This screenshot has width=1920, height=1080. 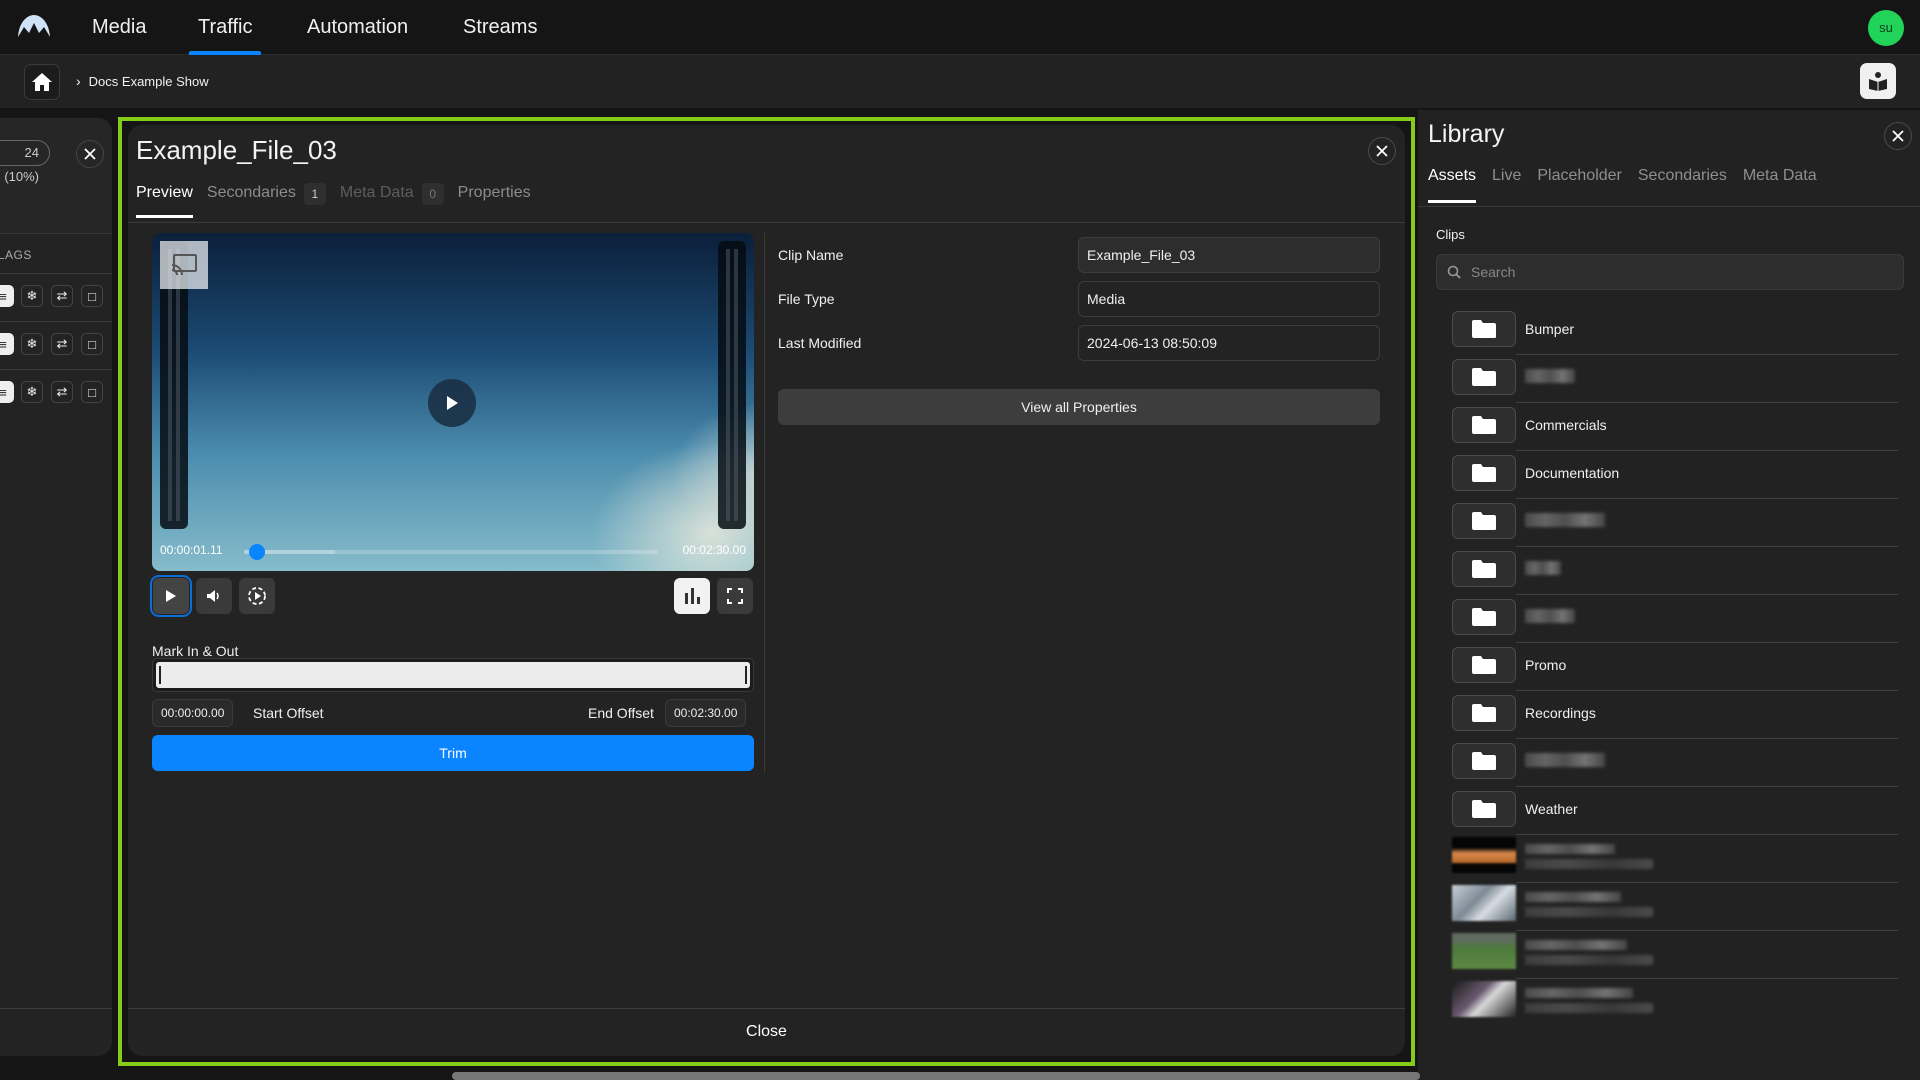 I want to click on mark-in-out-range, so click(x=453, y=675).